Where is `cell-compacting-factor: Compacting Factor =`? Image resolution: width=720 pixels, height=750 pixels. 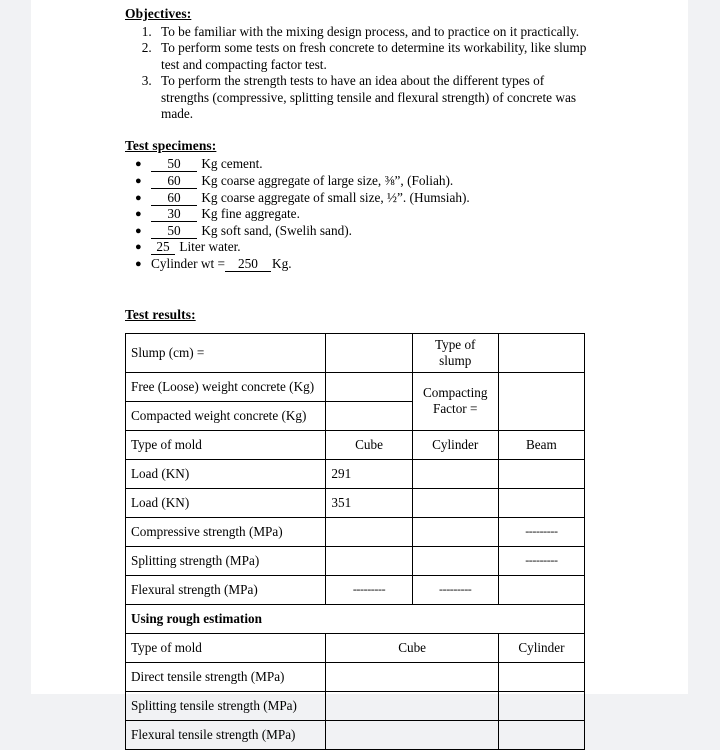
cell-compacting-factor: Compacting Factor = is located at coordinates (455, 401).